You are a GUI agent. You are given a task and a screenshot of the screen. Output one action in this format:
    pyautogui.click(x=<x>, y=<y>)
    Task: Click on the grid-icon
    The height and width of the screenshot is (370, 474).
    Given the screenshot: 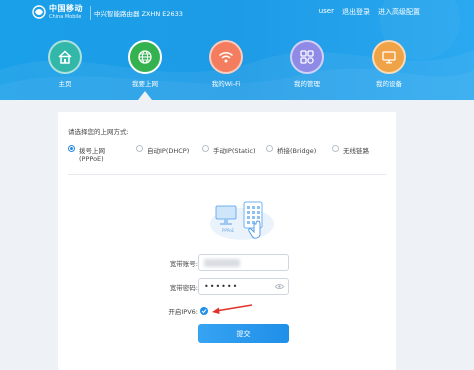 What is the action you would take?
    pyautogui.click(x=307, y=57)
    